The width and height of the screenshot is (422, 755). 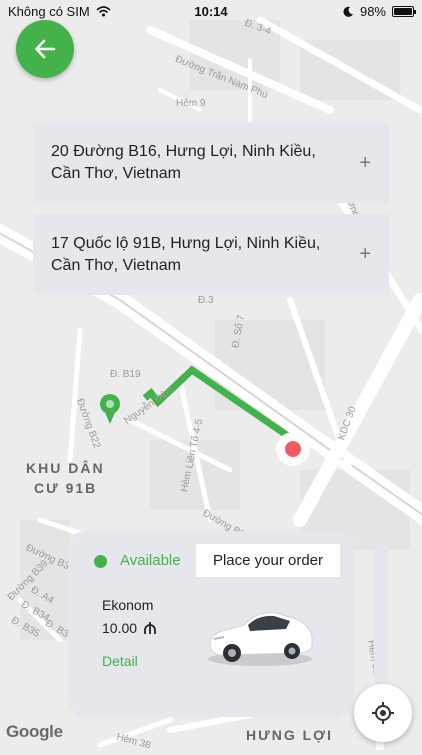 I want to click on back-button, so click(x=45, y=49).